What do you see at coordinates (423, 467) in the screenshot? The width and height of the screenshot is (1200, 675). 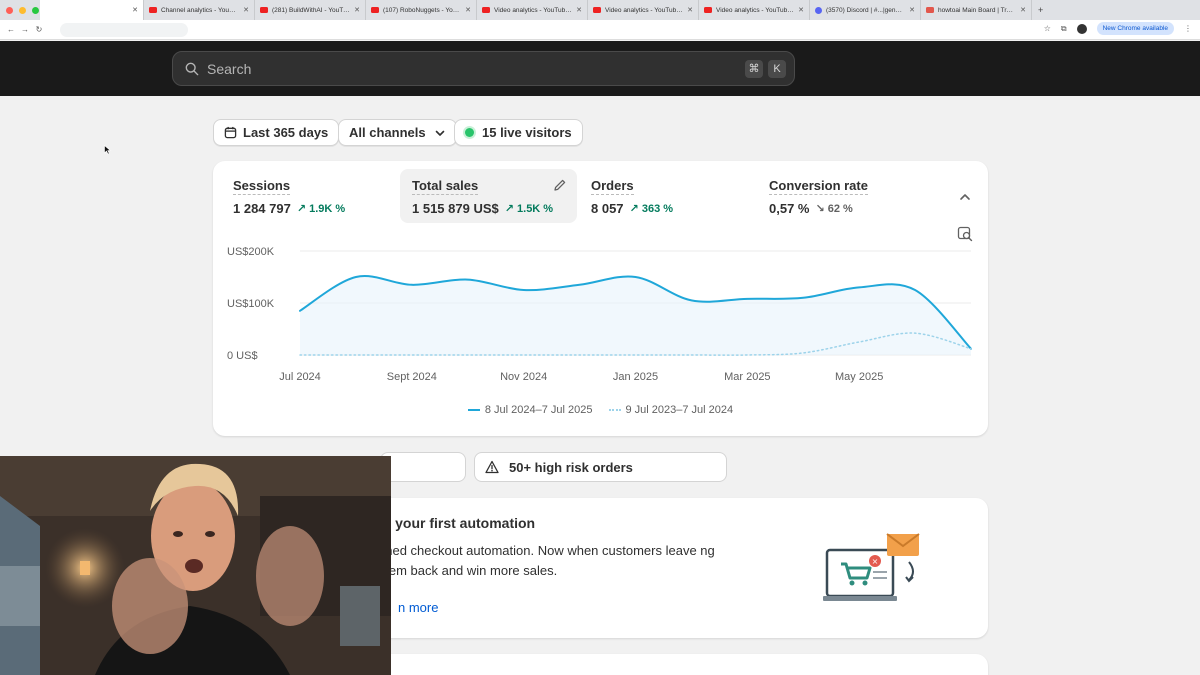 I see `alert-pill-left` at bounding box center [423, 467].